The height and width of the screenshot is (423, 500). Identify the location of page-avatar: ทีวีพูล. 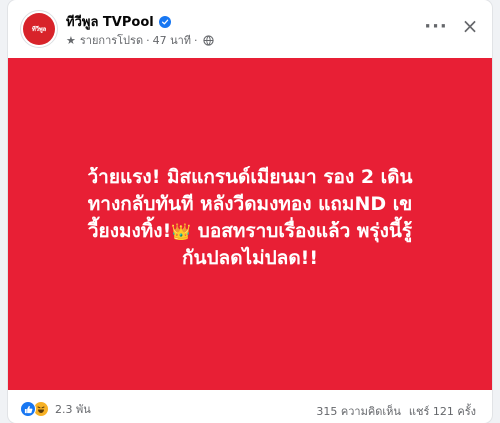
(39, 29).